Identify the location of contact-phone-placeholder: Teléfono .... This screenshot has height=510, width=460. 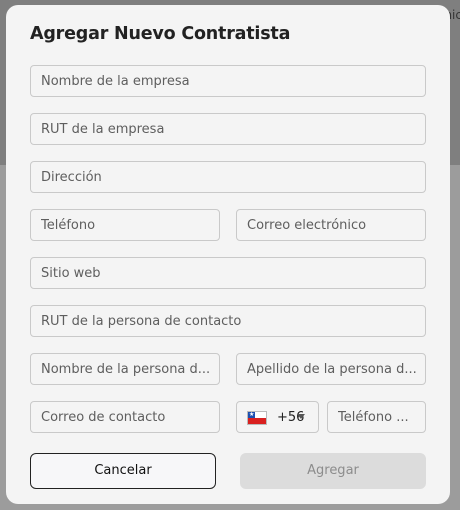
(373, 417).